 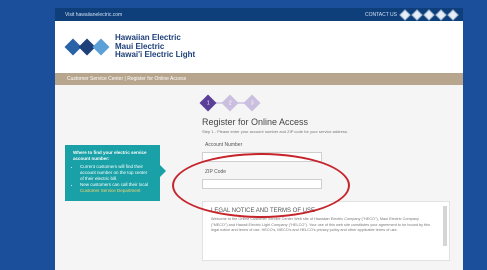 I want to click on top-bar: Visit hawaiianelectric.com CONTACT US, so click(x=259, y=14).